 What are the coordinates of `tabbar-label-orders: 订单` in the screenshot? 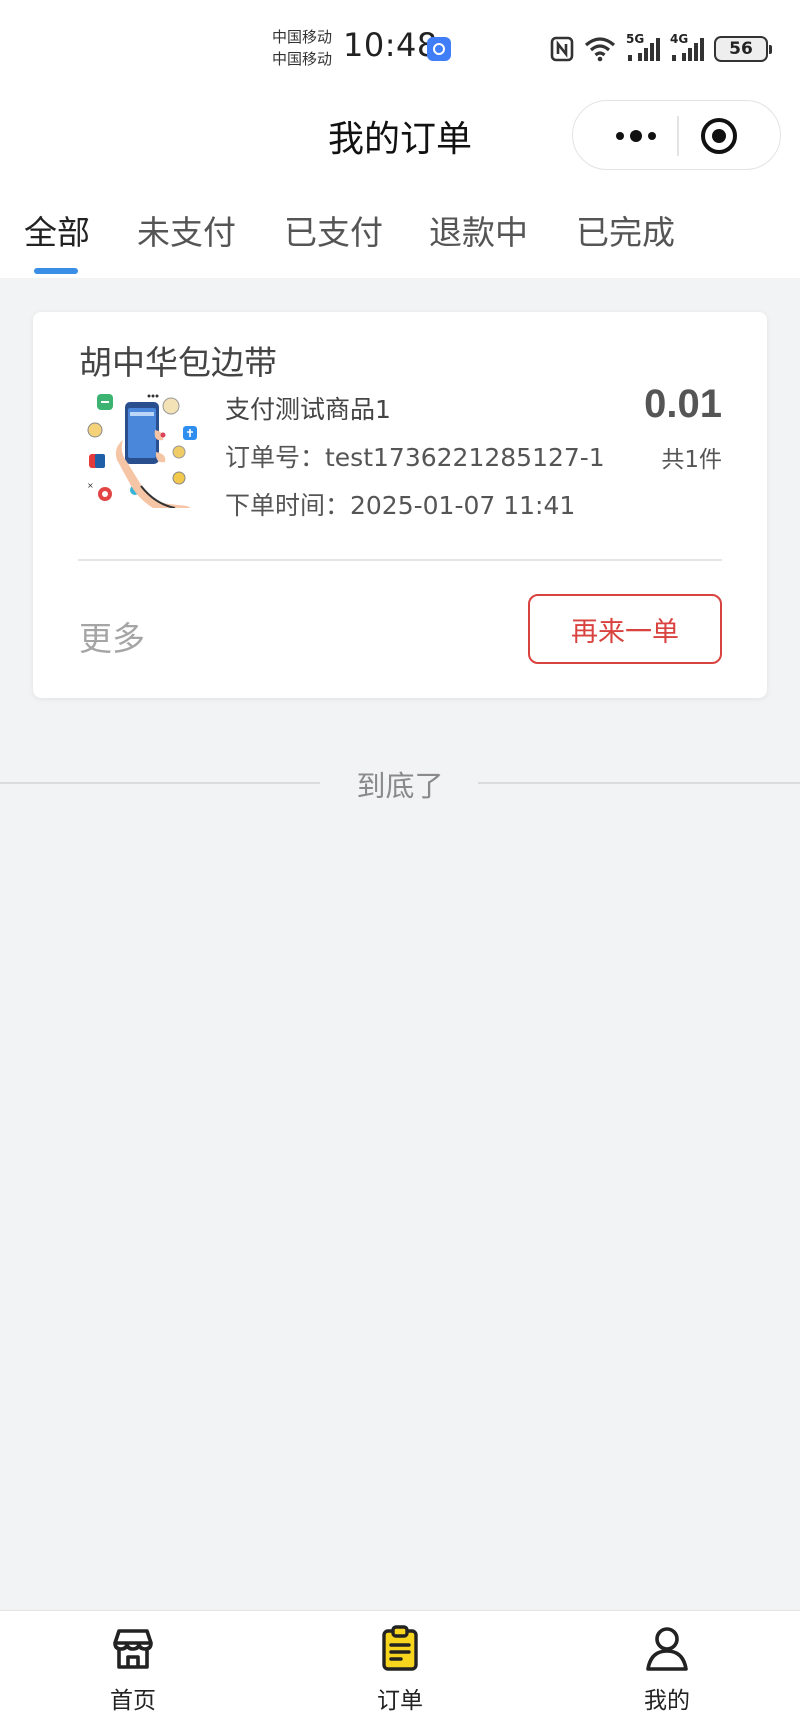 It's located at (400, 1701).